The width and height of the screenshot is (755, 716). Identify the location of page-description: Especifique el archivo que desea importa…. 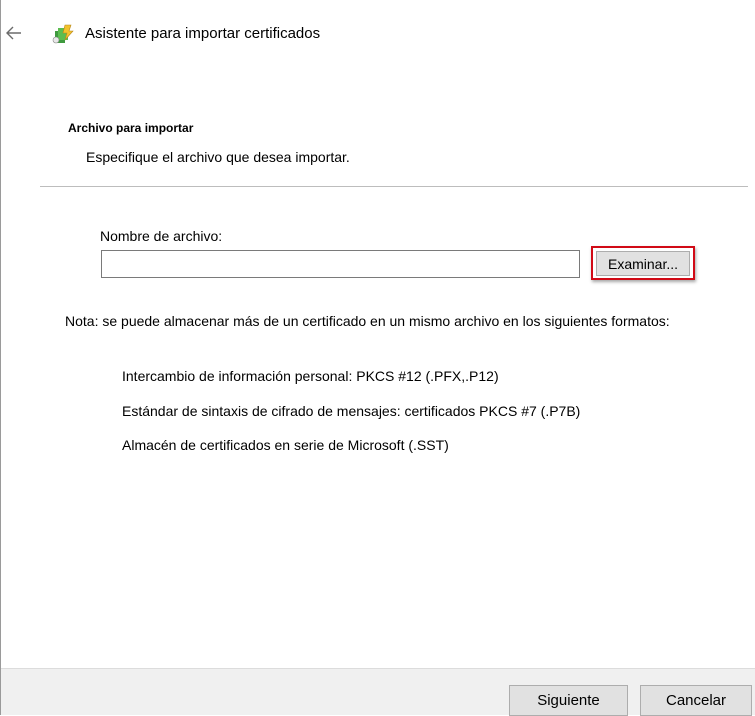
(218, 157).